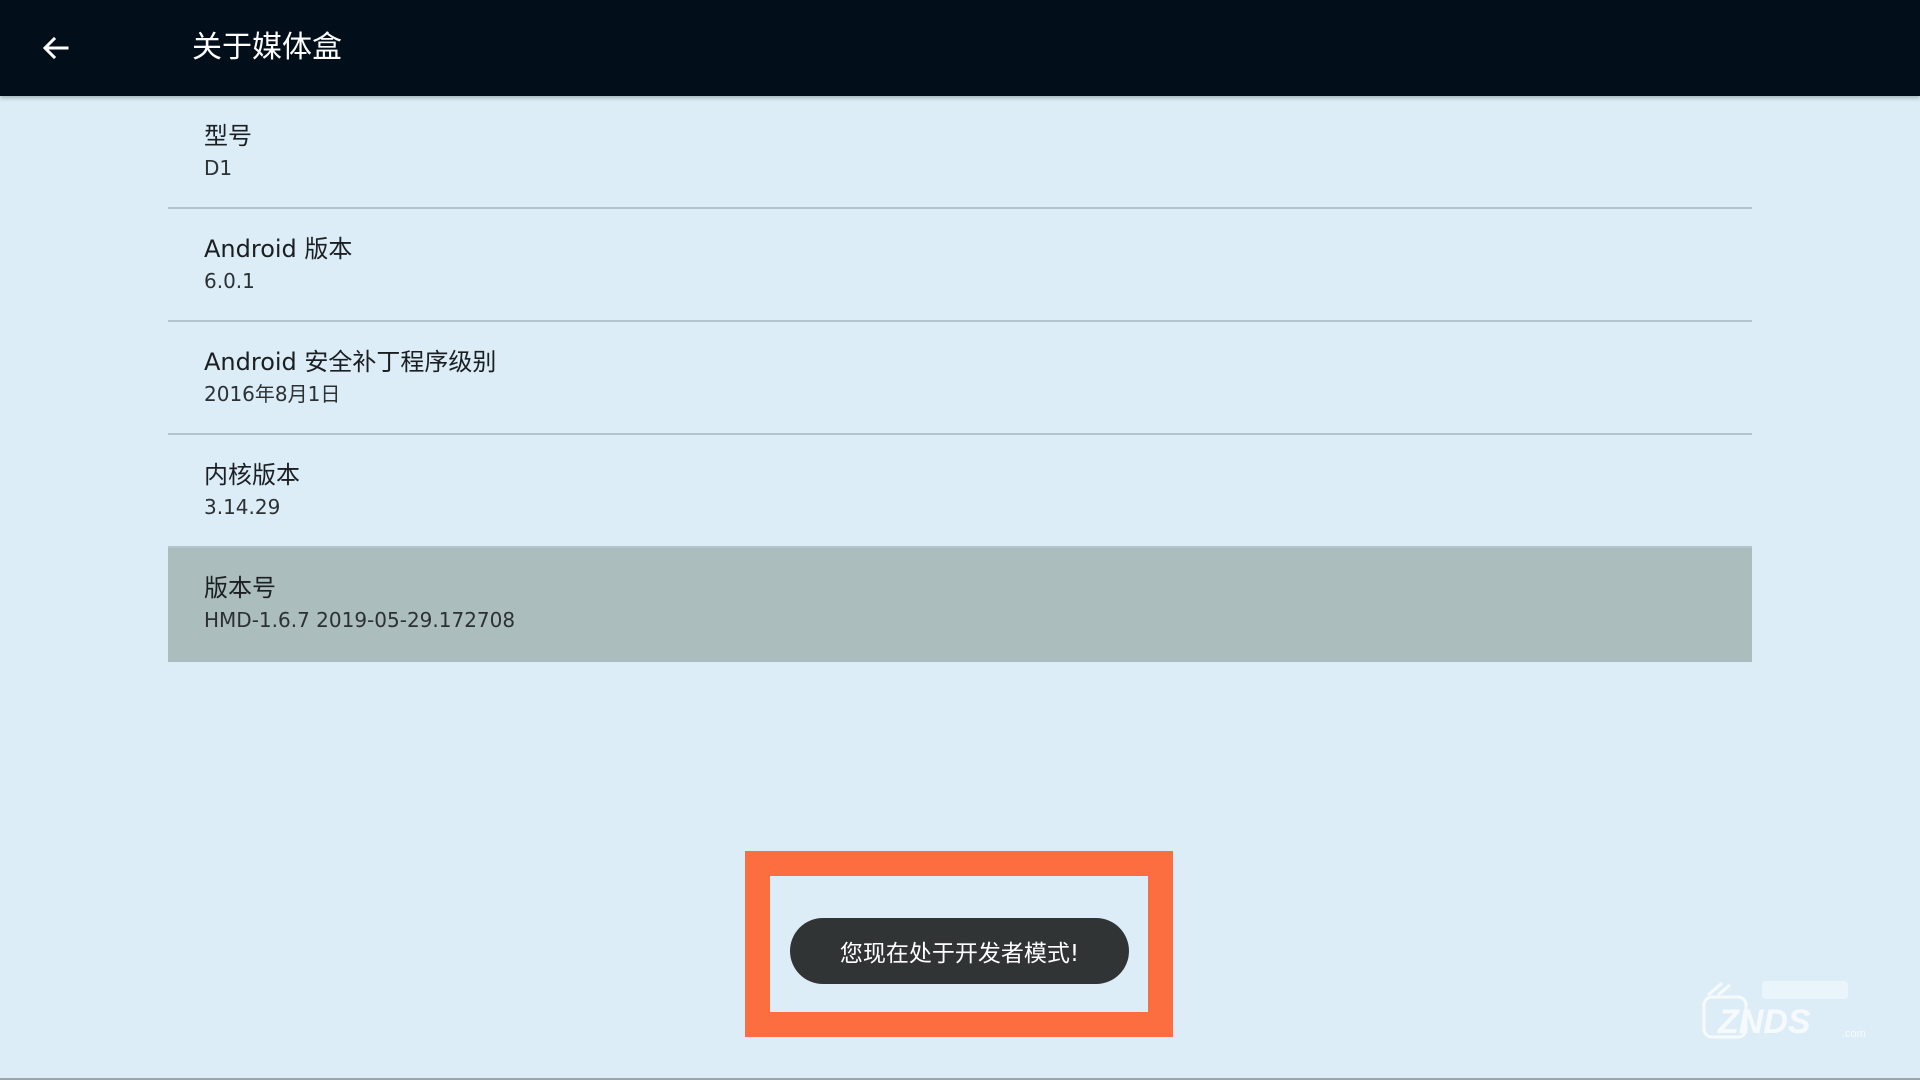  Describe the element at coordinates (278, 249) in the screenshot. I see `item-title: Android 版本` at that location.